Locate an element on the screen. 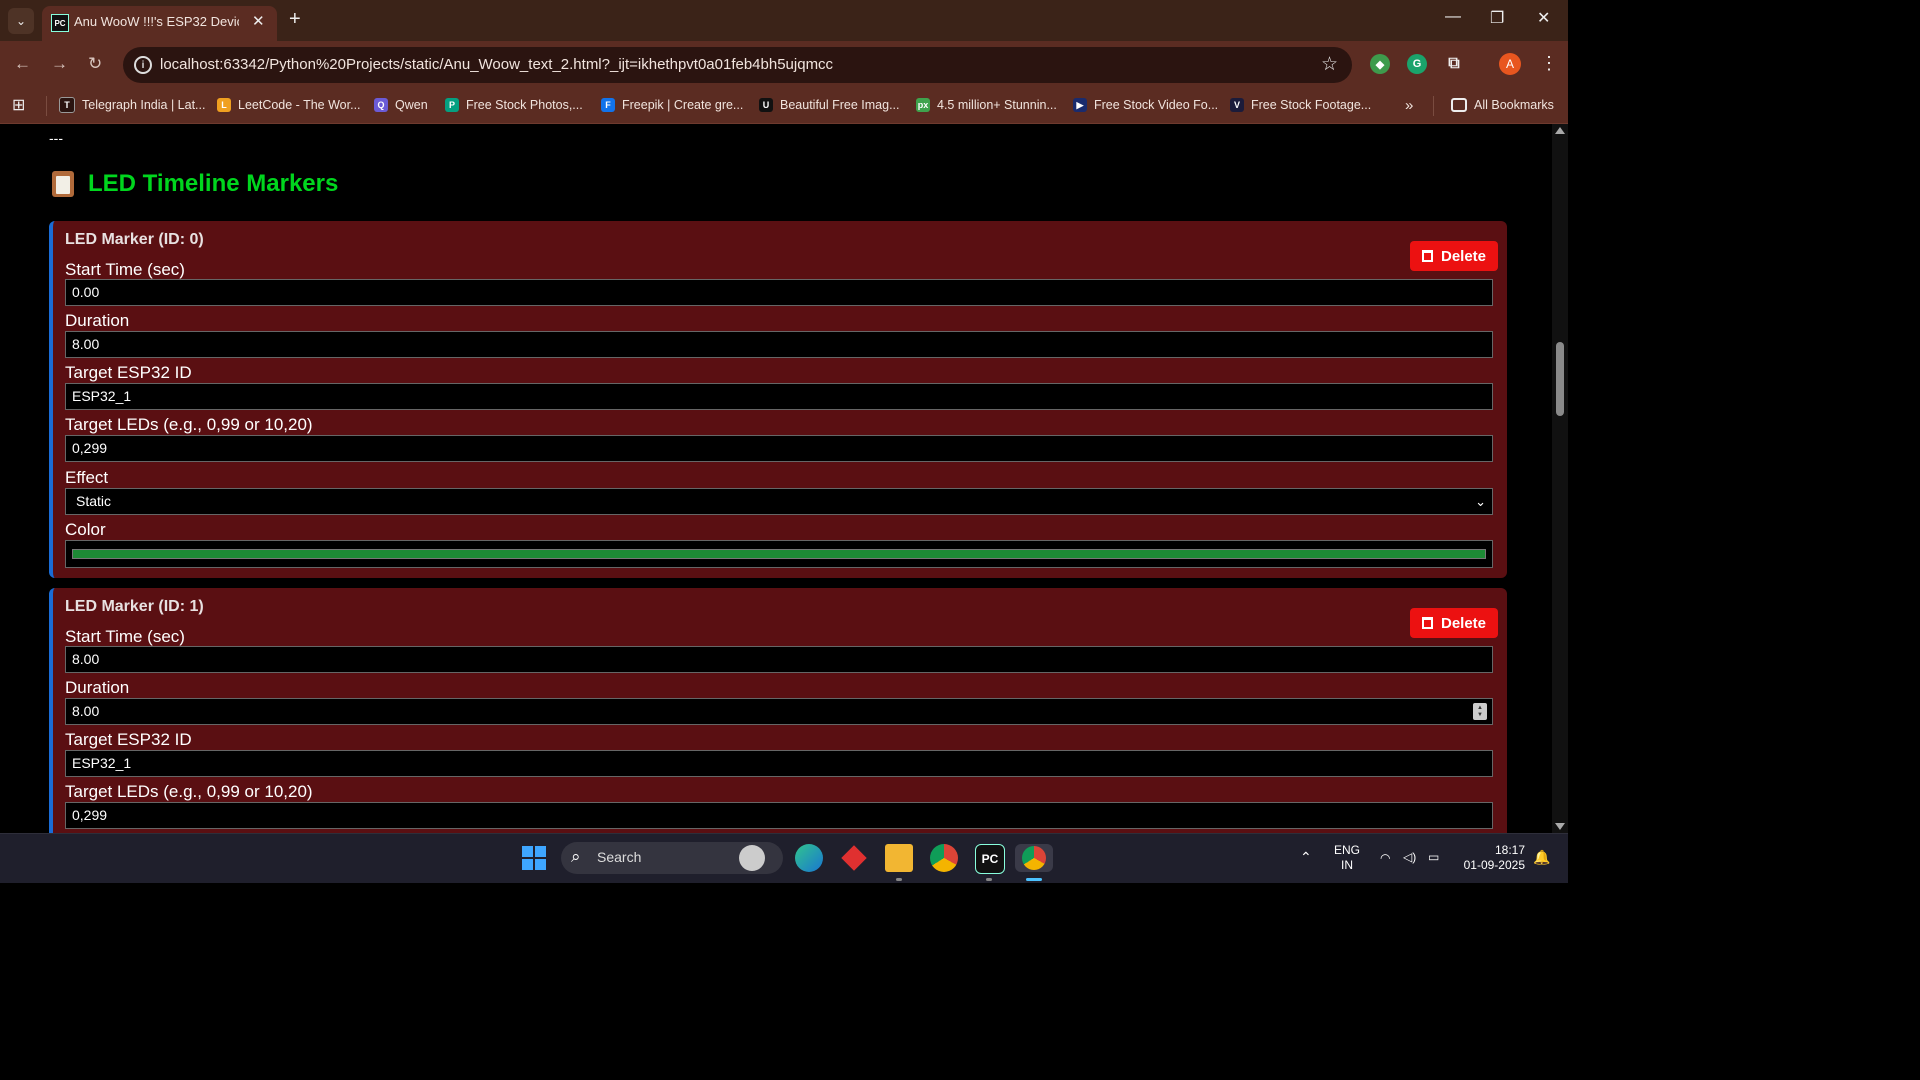 The width and height of the screenshot is (1920, 1080). grammarly-icon: G is located at coordinates (1417, 64).